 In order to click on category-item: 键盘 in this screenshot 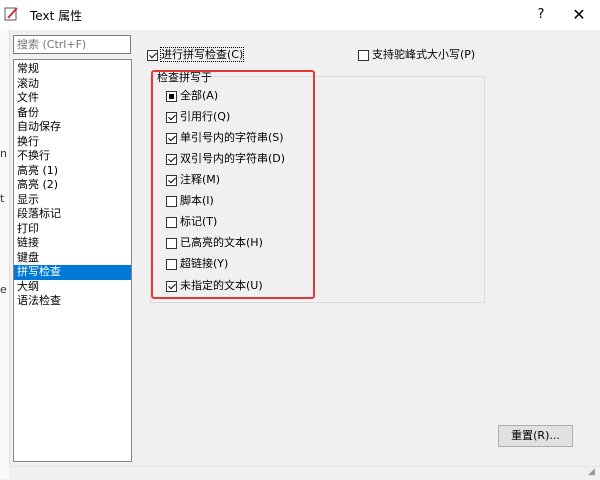, I will do `click(72, 258)`.